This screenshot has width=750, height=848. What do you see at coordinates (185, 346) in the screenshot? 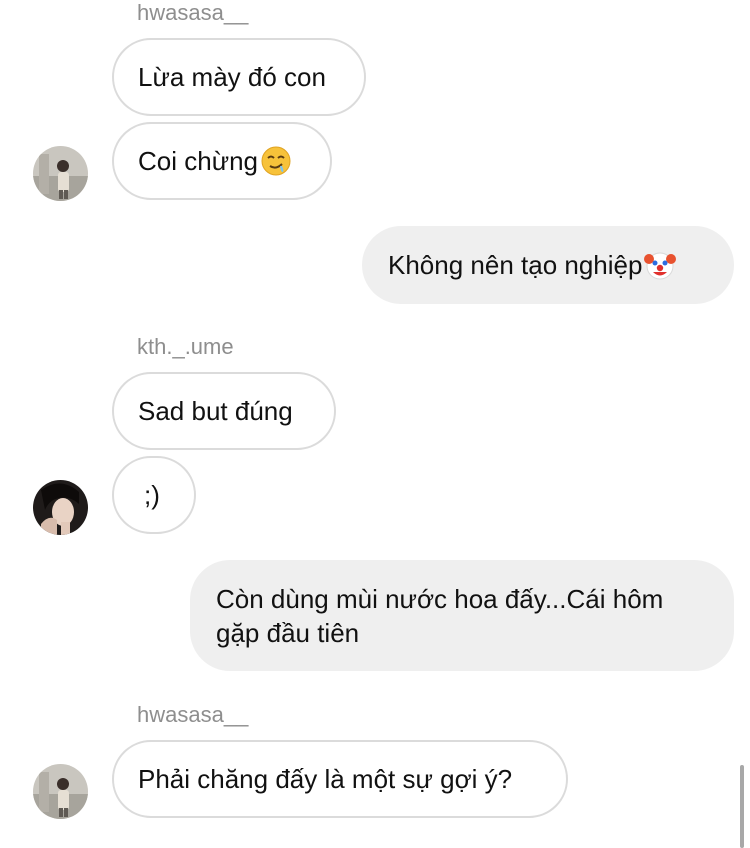
I see `sender-username: kth._.ume` at bounding box center [185, 346].